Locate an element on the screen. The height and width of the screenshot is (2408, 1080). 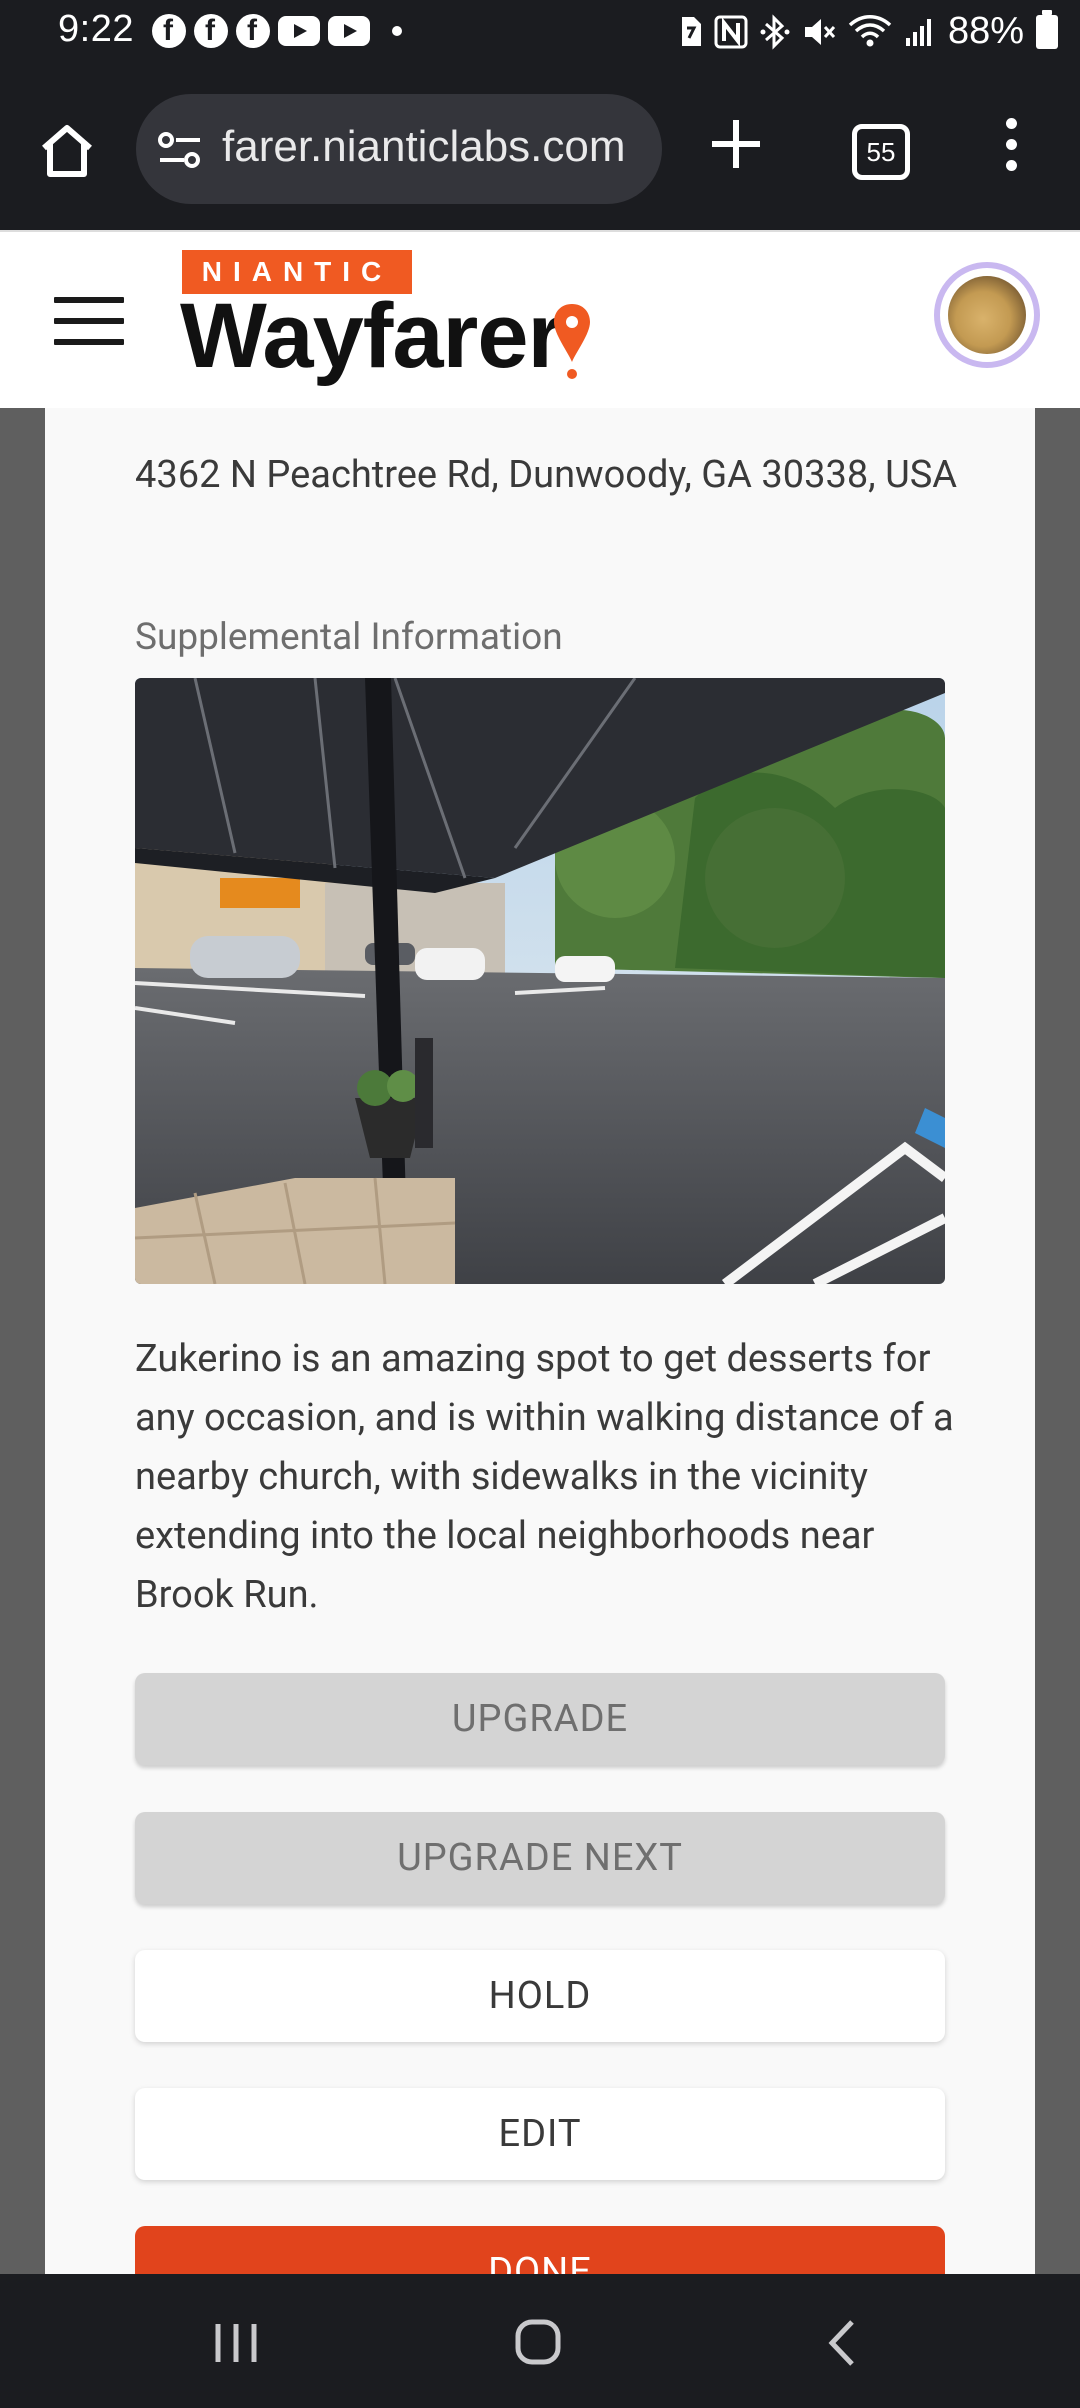
mute-icon is located at coordinates (820, 31).